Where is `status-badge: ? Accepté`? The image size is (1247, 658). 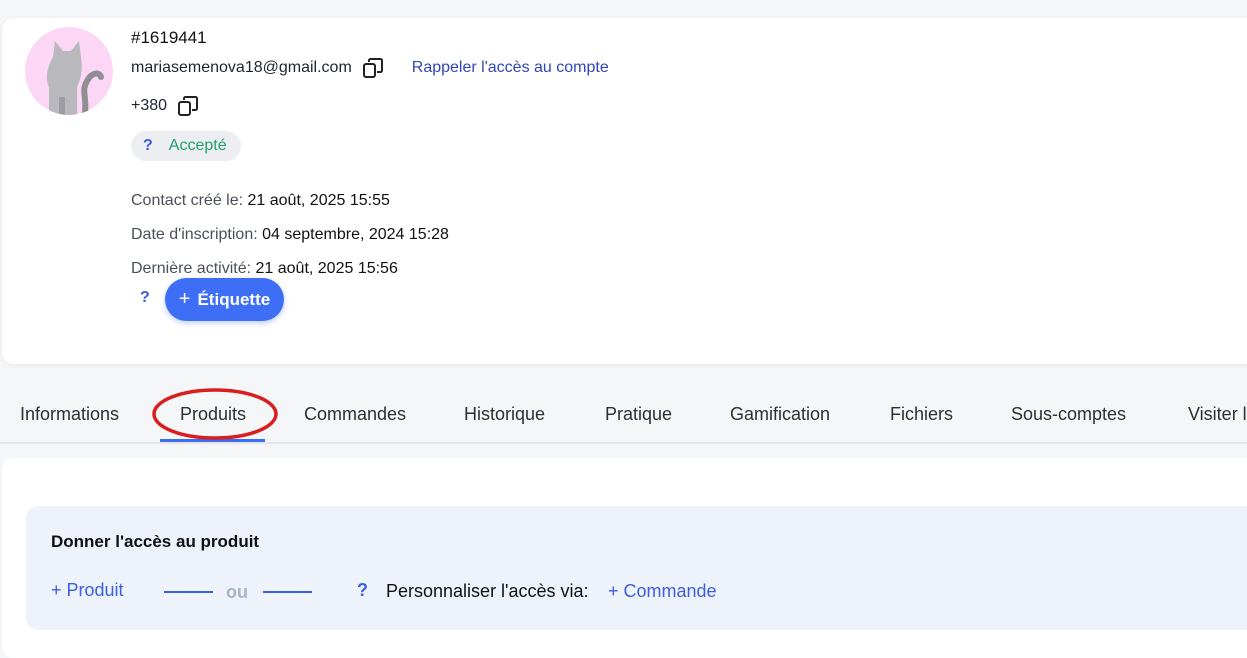
status-badge: ? Accepté is located at coordinates (186, 146).